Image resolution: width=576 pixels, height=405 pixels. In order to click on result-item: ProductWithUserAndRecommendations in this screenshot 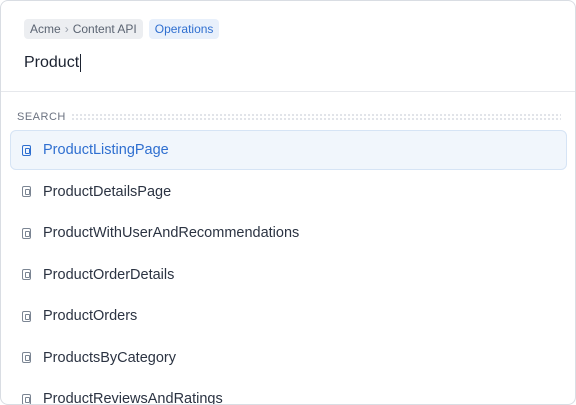, I will do `click(288, 233)`.